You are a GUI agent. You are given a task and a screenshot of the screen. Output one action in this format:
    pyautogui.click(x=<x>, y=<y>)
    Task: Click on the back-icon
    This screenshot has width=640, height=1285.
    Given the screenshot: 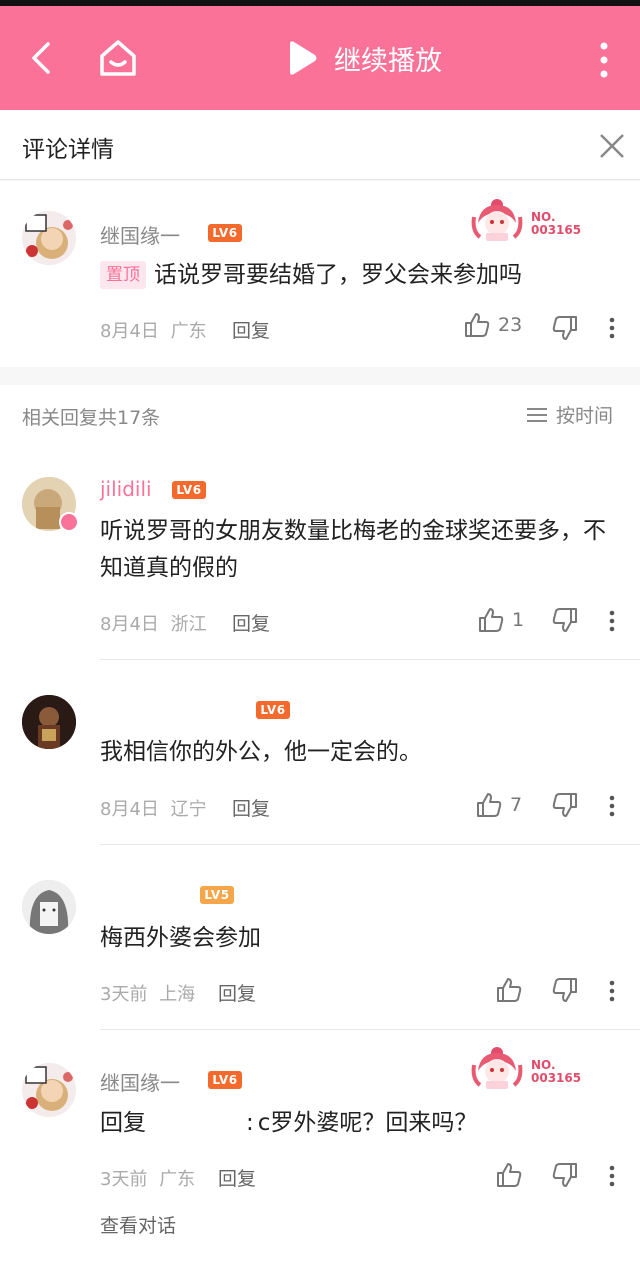 What is the action you would take?
    pyautogui.click(x=42, y=58)
    